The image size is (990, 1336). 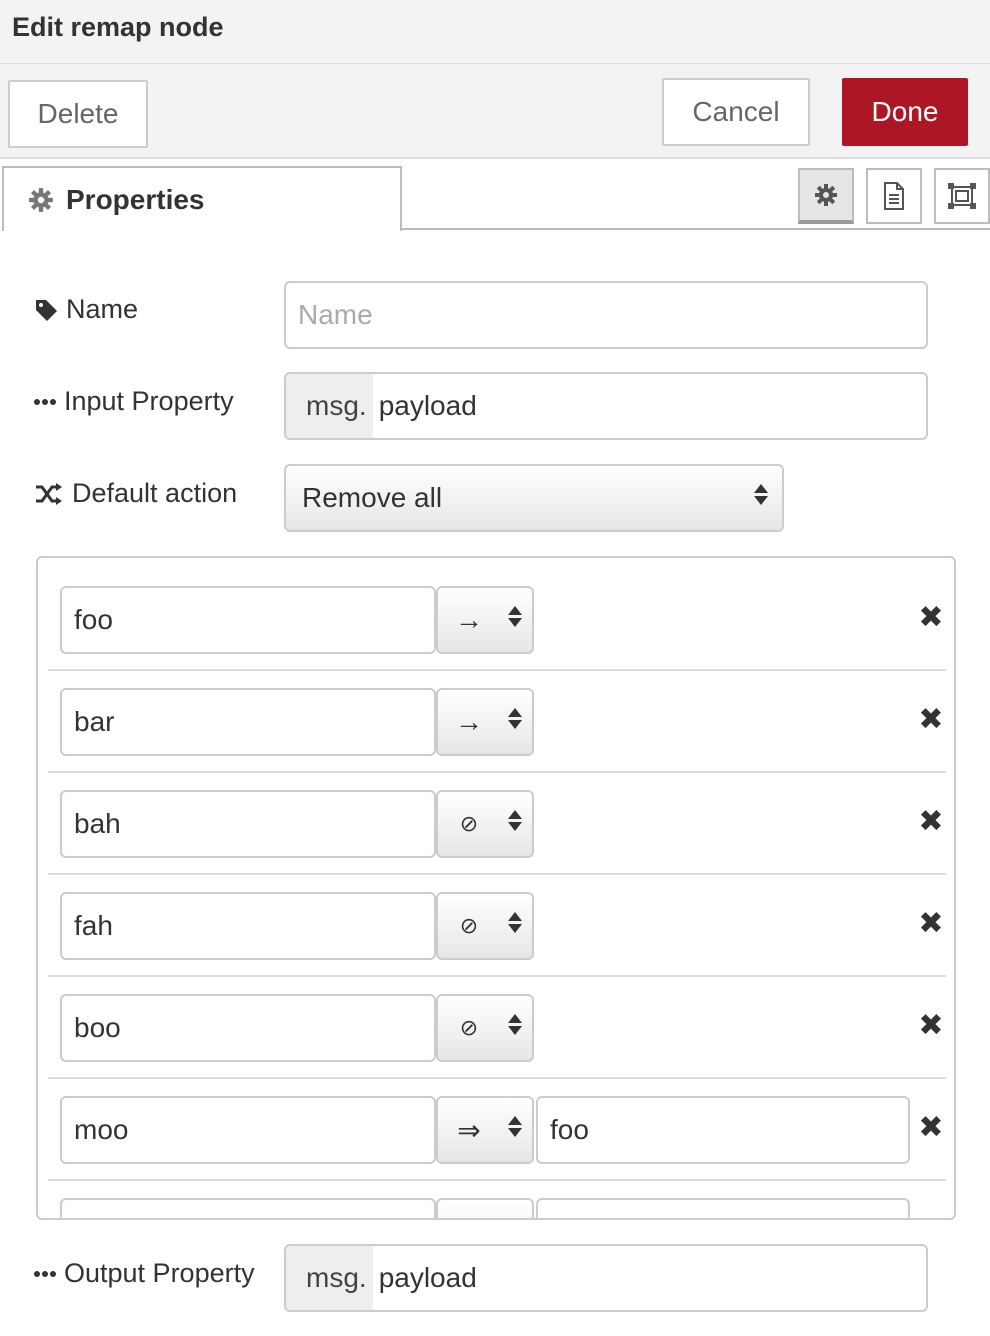 I want to click on rename-arrow-icon: ⇒, so click(x=469, y=1130).